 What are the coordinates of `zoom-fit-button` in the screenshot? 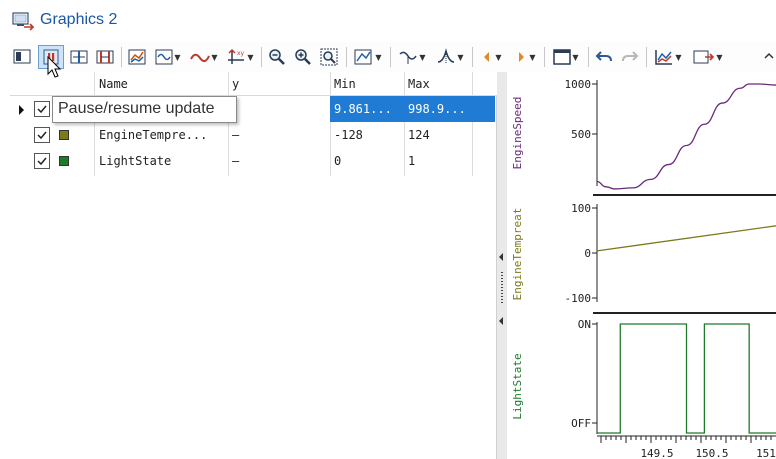 It's located at (329, 57).